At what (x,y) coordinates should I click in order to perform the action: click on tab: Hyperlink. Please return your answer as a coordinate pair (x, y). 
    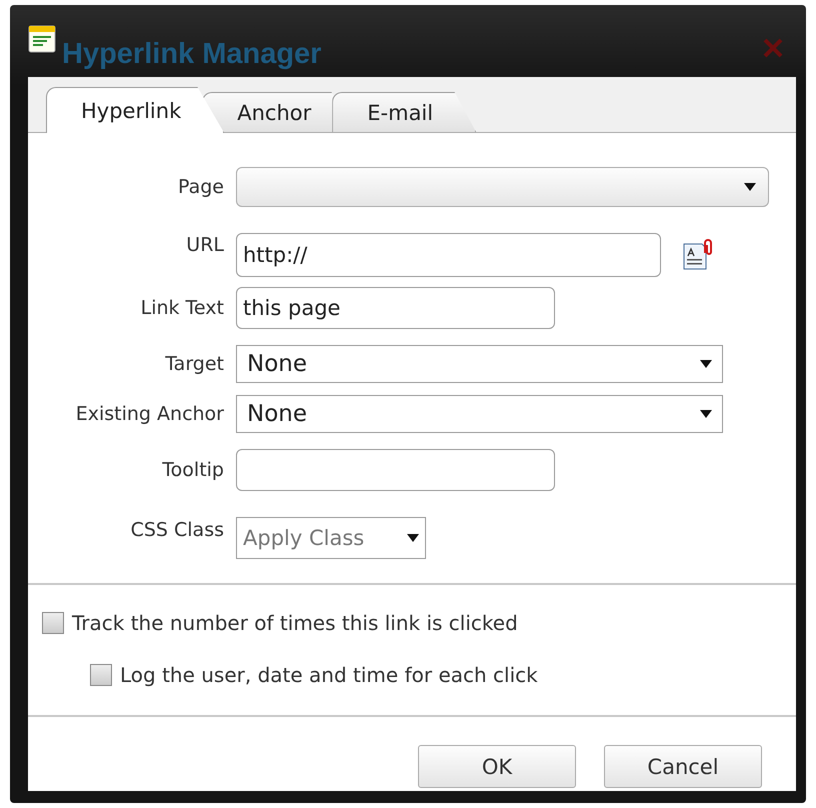
    Looking at the image, I should click on (135, 110).